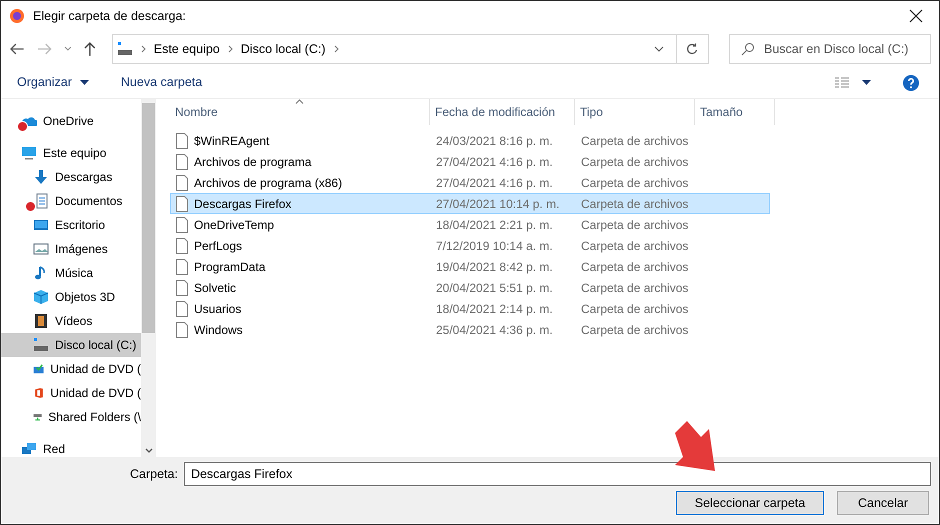  I want to click on help-icon, so click(911, 82).